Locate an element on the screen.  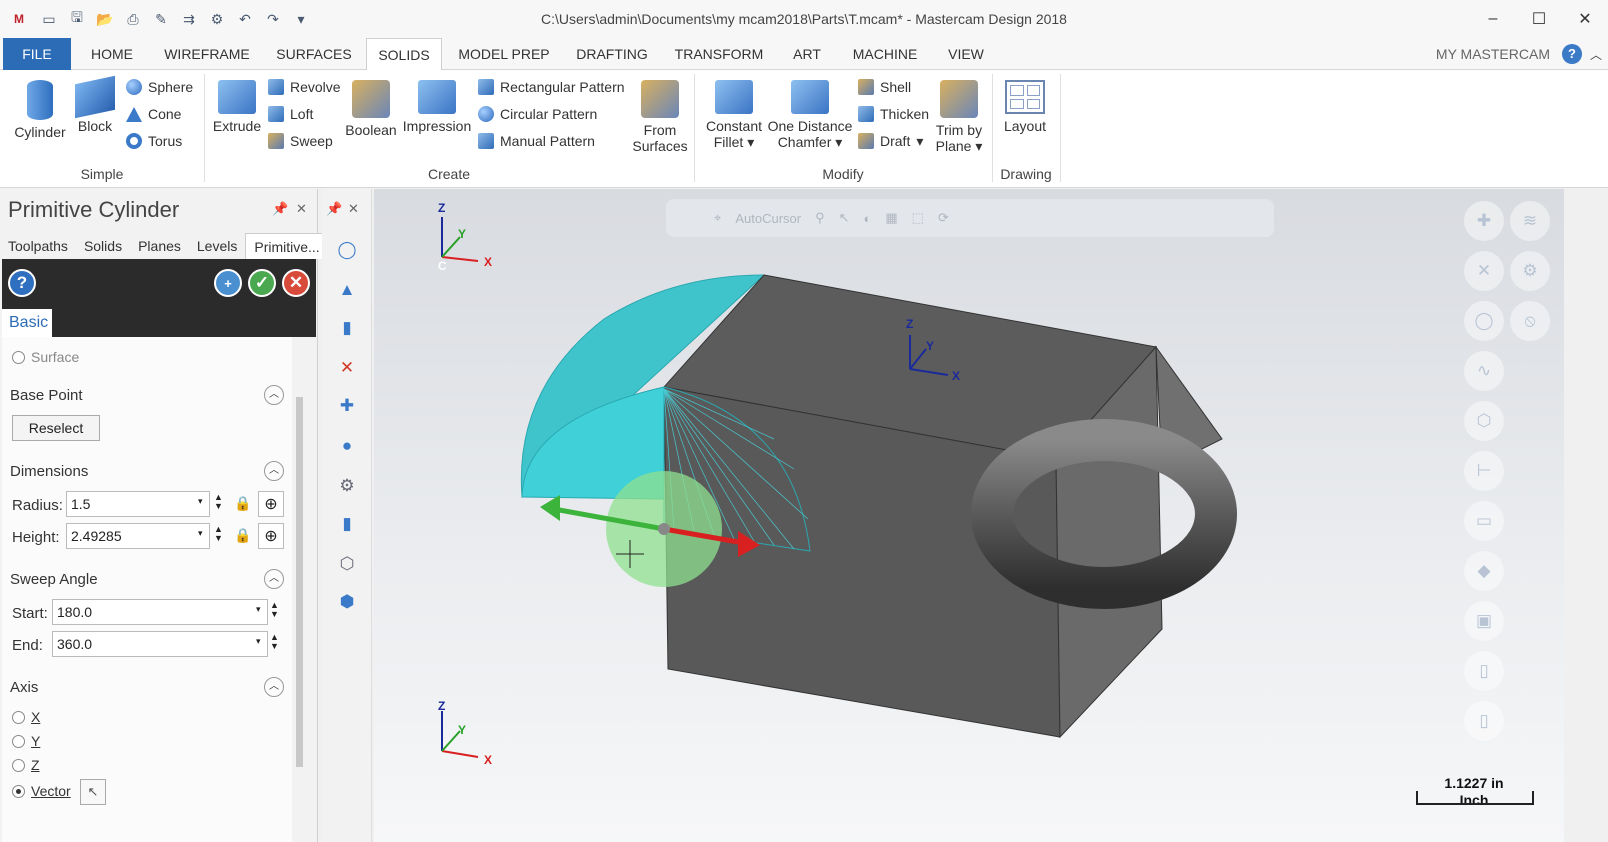
open-folder-icon: 📂 is located at coordinates (105, 19).